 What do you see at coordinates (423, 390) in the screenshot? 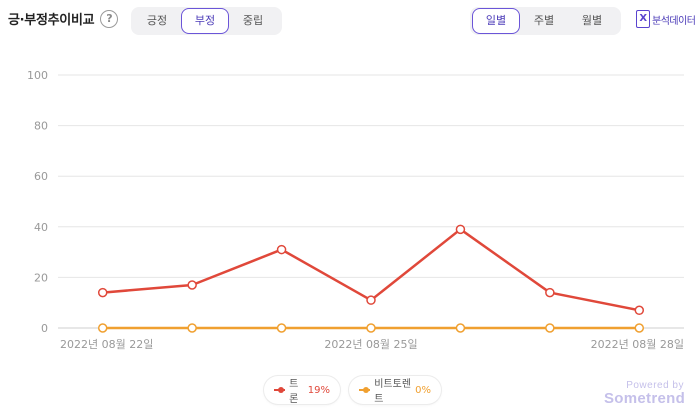
I see `legend-percent: 0%` at bounding box center [423, 390].